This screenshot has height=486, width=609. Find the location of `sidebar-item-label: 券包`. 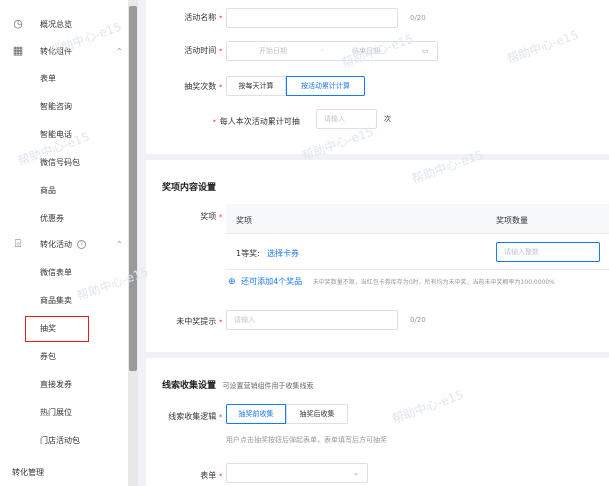

sidebar-item-label: 券包 is located at coordinates (48, 356).